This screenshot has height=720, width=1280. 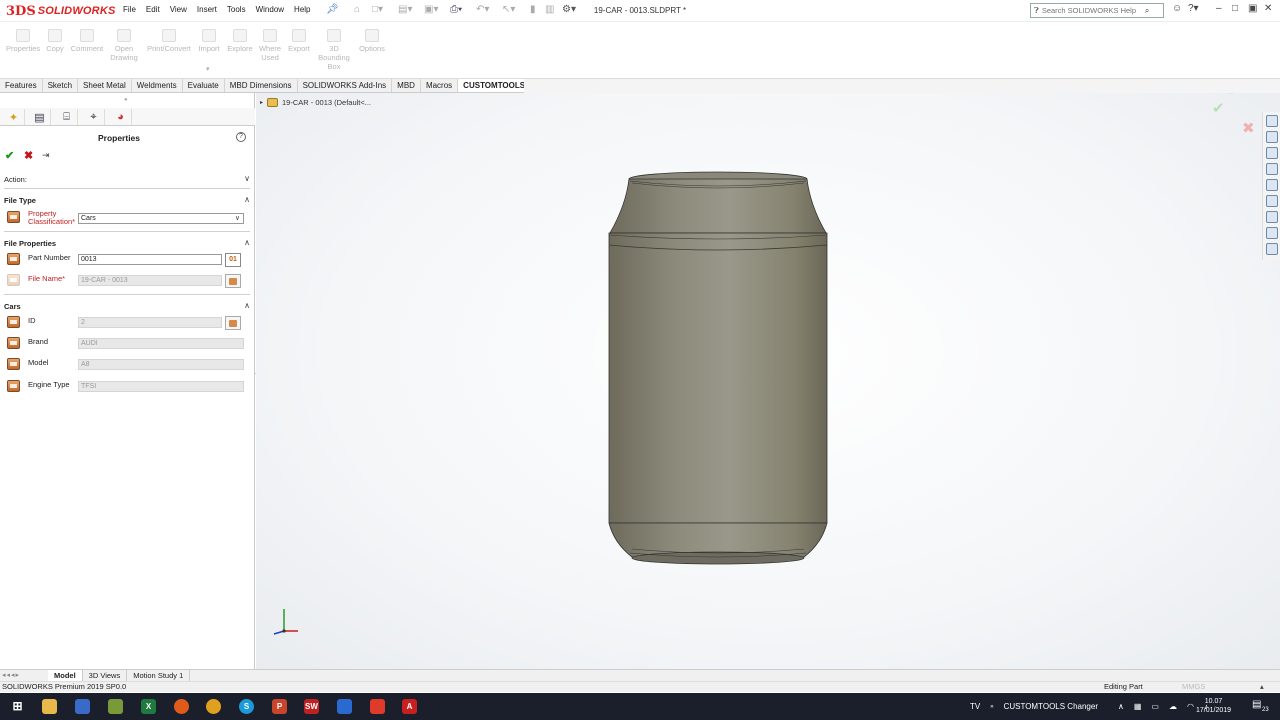 I want to click on tab-mbd-dimensions: MBD Dimensions, so click(x=261, y=85).